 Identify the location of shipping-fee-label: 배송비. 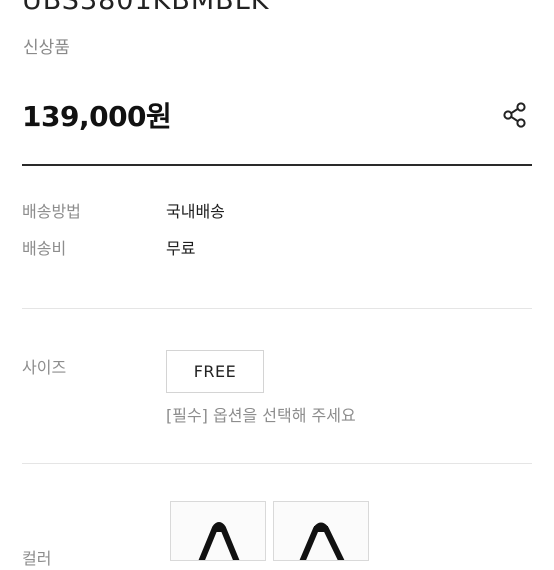
(44, 248).